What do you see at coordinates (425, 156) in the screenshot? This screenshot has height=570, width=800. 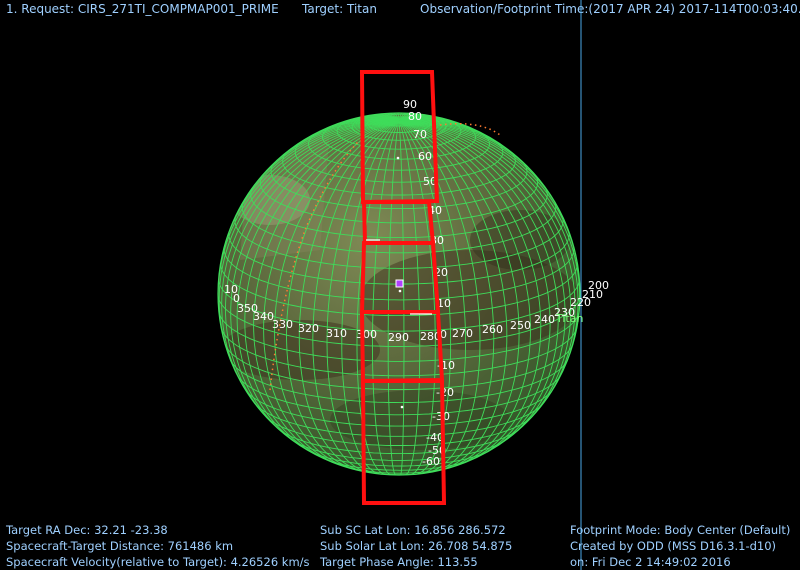 I see `lat-label: 60` at bounding box center [425, 156].